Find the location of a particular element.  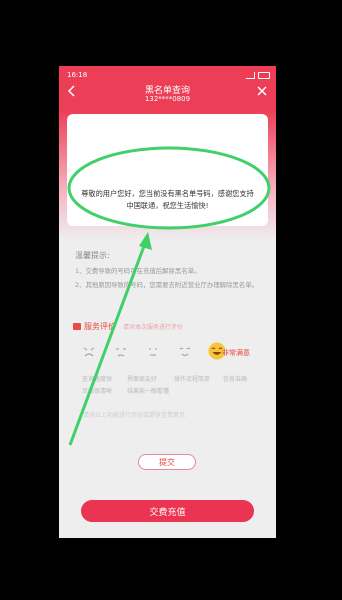

highlight-arrow is located at coordinates (108, 341).